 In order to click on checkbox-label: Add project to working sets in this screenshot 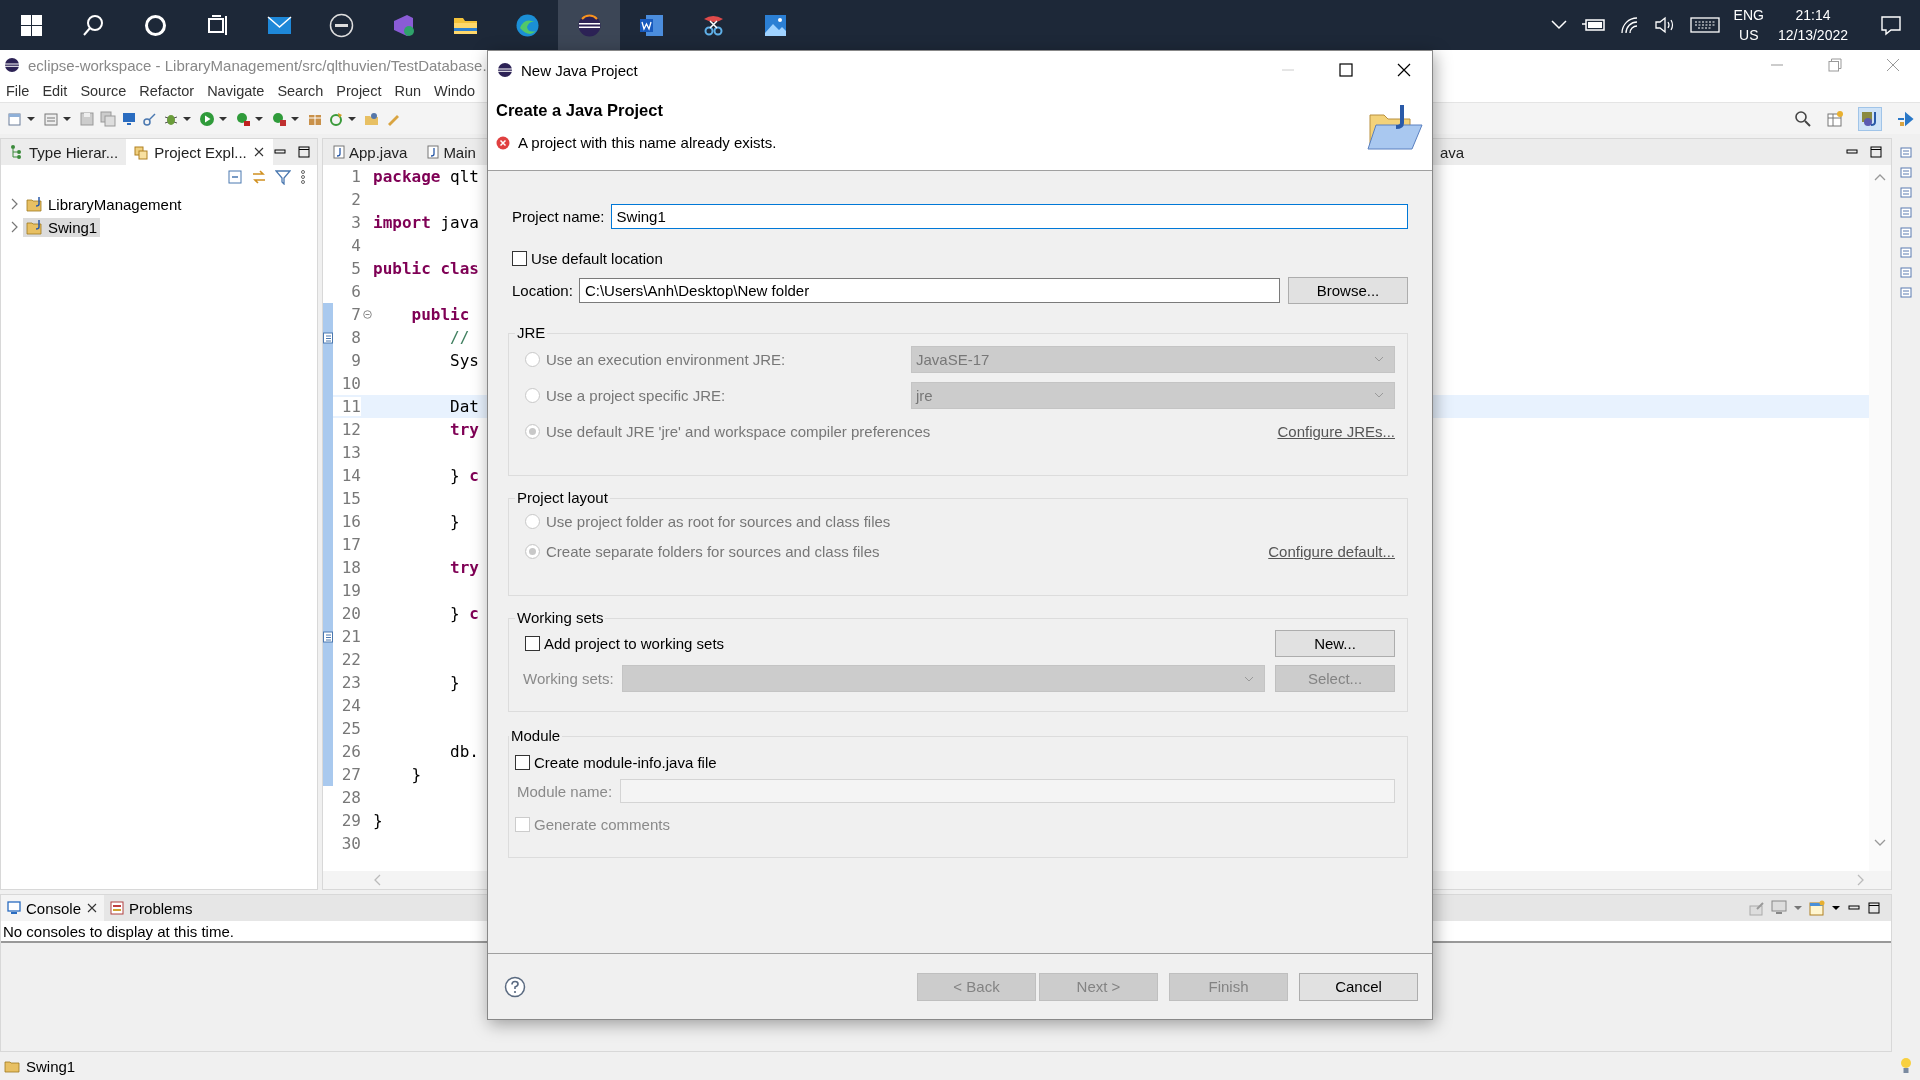, I will do `click(634, 643)`.